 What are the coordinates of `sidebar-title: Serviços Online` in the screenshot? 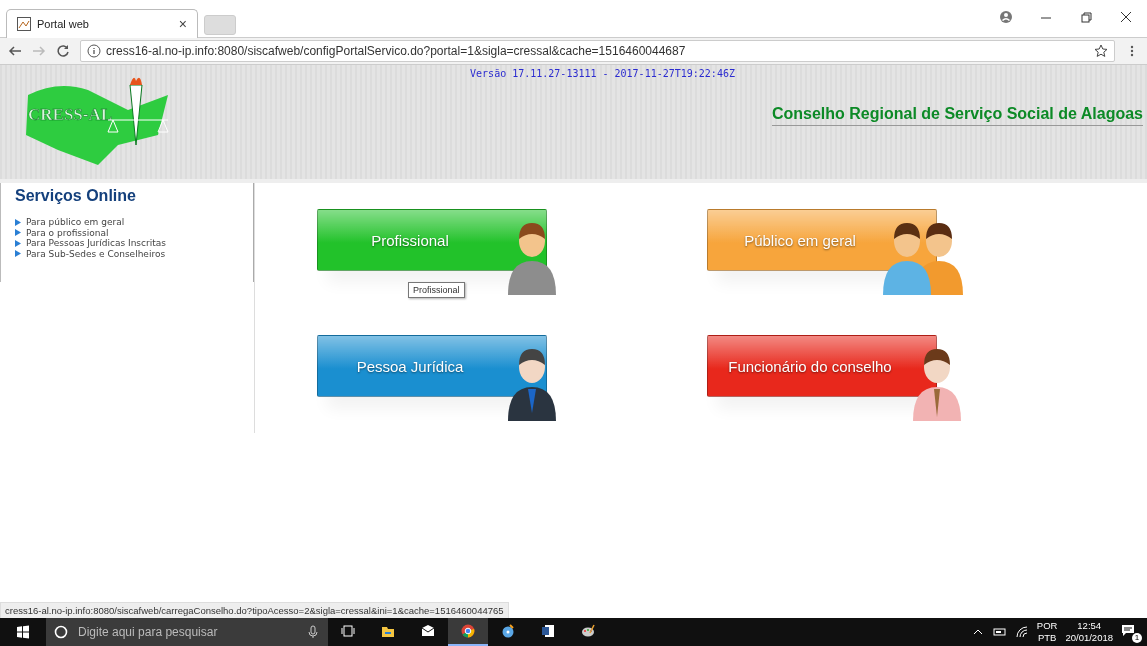 It's located at (76, 196).